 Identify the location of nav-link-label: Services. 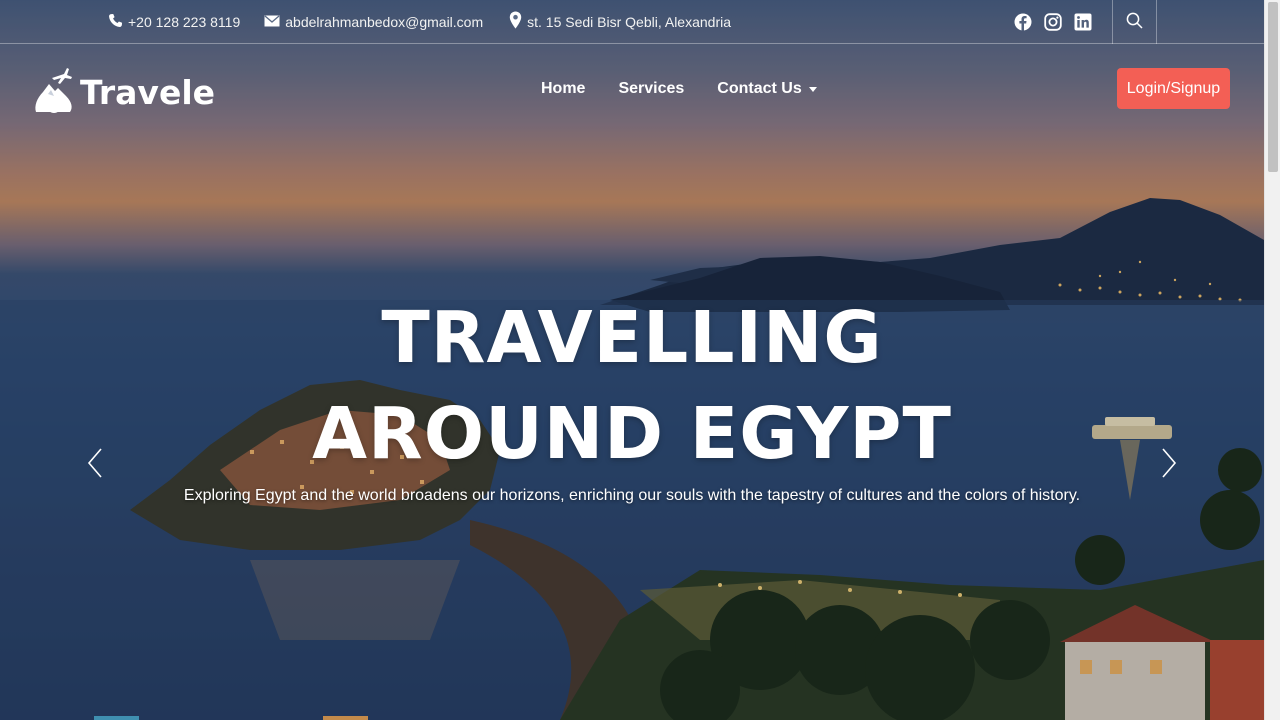
(651, 88).